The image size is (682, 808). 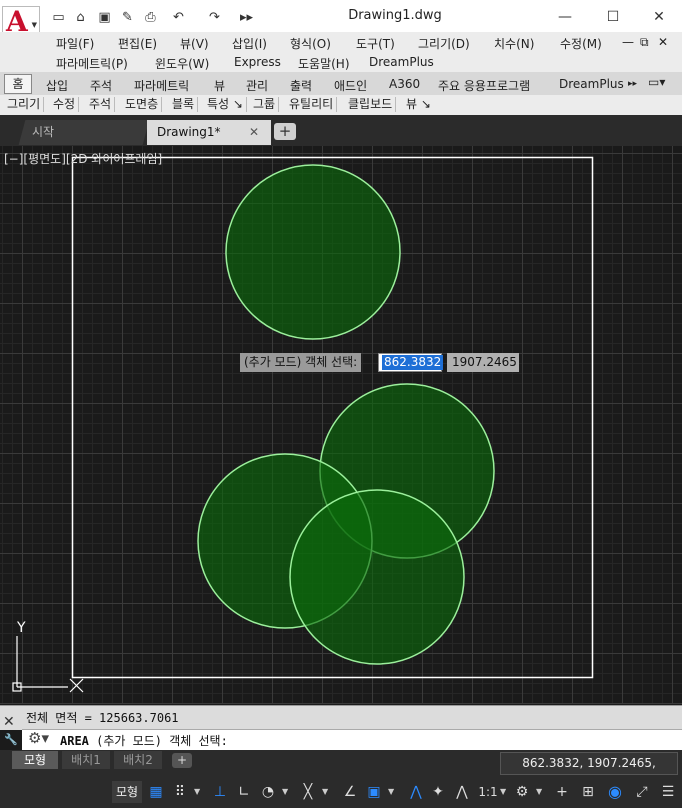 I want to click on new-icon: ▭, so click(x=58, y=18).